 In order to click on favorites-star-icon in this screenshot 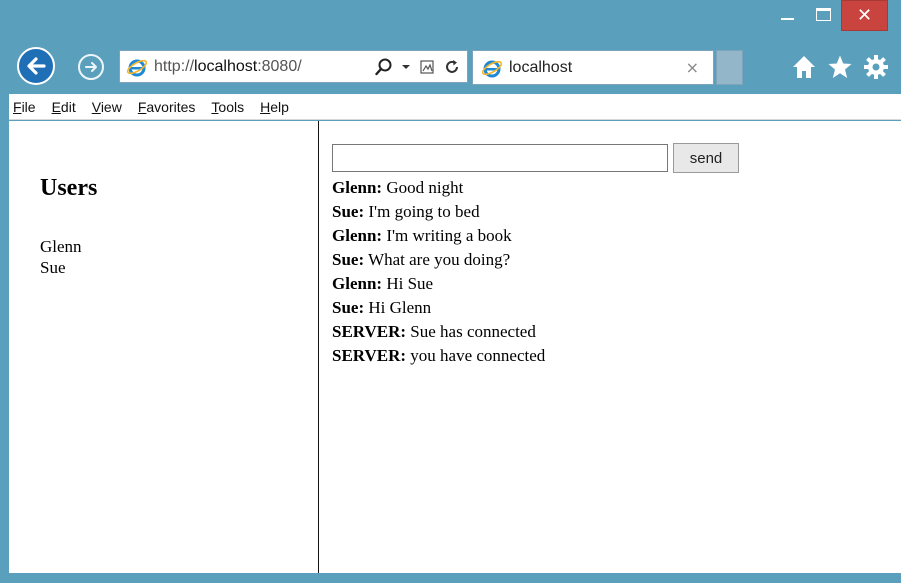, I will do `click(840, 67)`.